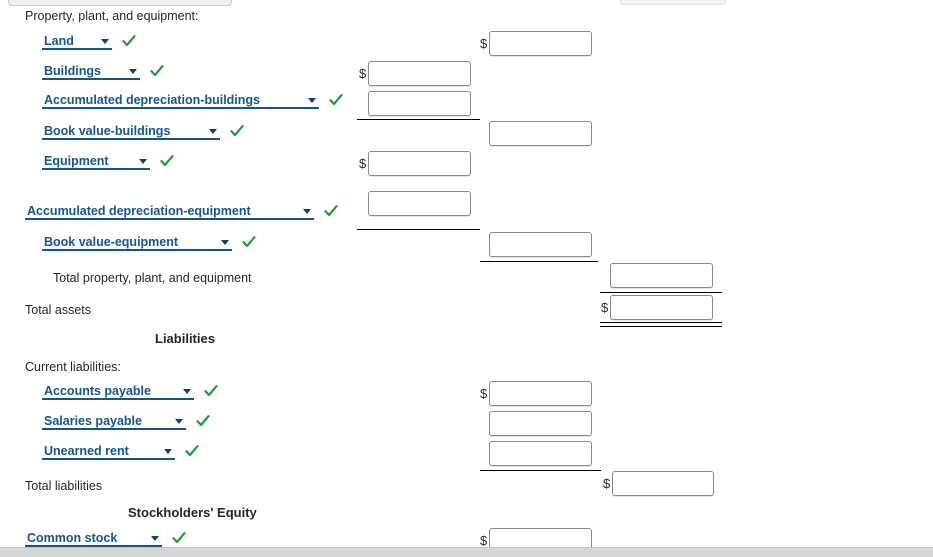 This screenshot has height=557, width=933. Describe the element at coordinates (484, 393) in the screenshot. I see `currency-symbol-accounts-payable: $` at that location.